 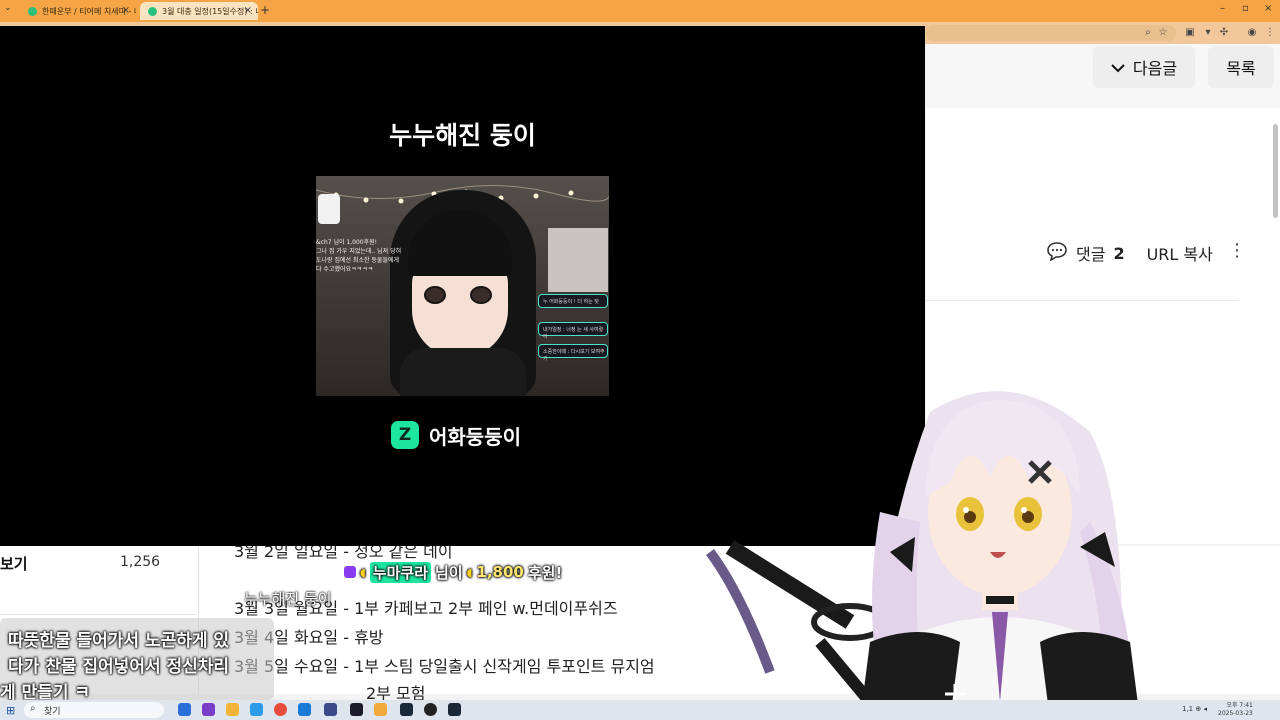 I want to click on taskbar-search: 찾기, so click(x=94, y=710).